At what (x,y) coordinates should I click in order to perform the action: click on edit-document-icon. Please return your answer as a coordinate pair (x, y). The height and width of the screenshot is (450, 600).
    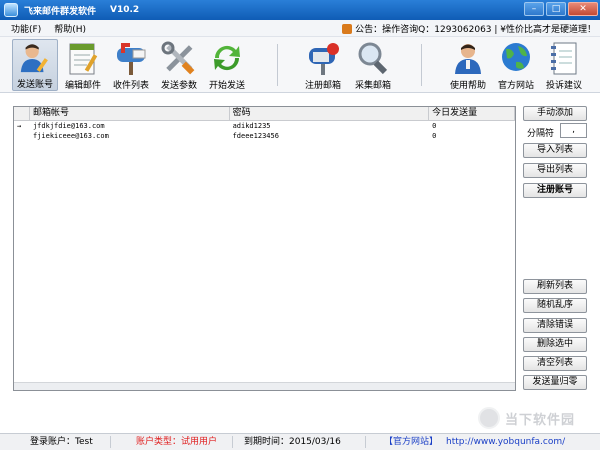
    Looking at the image, I should click on (83, 59).